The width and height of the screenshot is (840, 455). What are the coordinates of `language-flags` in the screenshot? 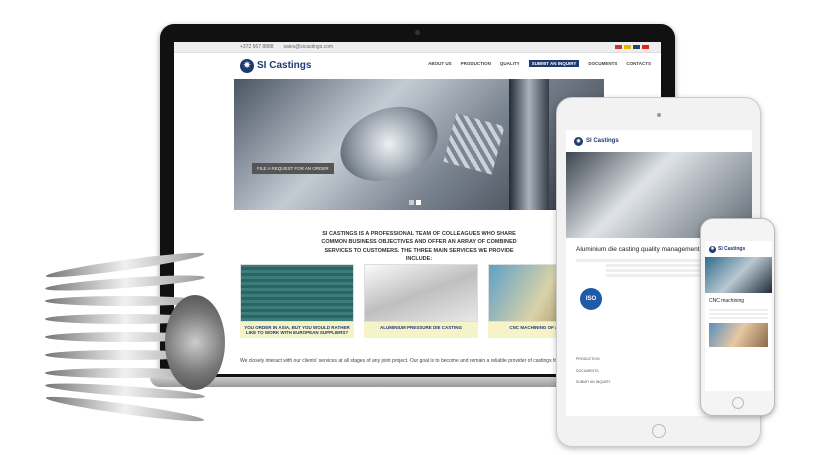 It's located at (632, 47).